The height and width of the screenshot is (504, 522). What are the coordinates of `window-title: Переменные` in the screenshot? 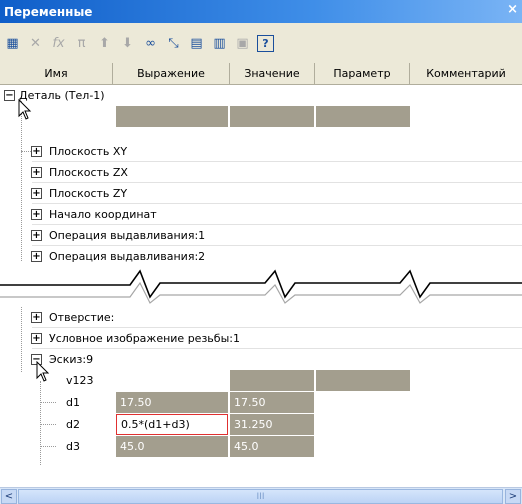 It's located at (48, 11).